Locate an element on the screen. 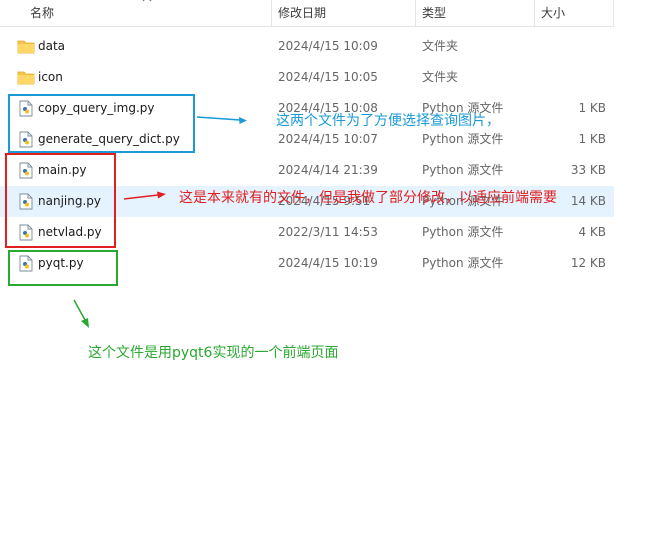 The image size is (666, 551). green-annotation-text: 这个文件是用pyqt6实现的一个前端页面 is located at coordinates (213, 353).